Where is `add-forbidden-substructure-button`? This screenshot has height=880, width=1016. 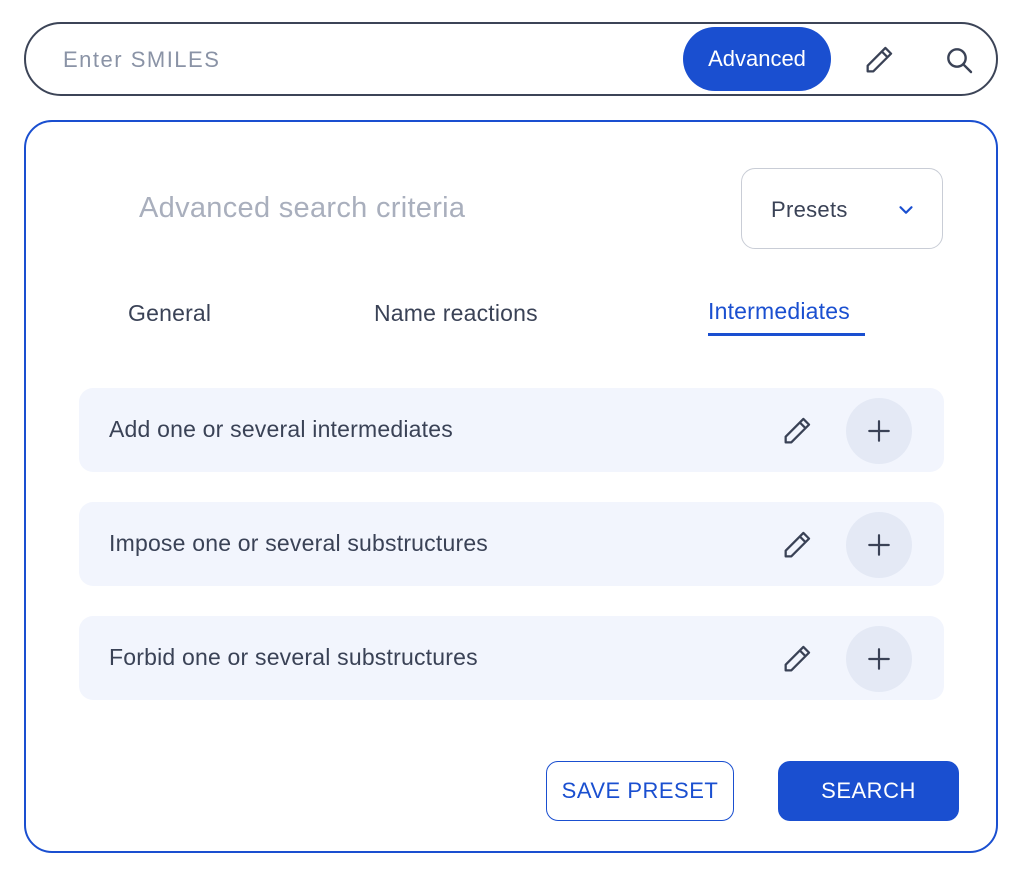 add-forbidden-substructure-button is located at coordinates (879, 659).